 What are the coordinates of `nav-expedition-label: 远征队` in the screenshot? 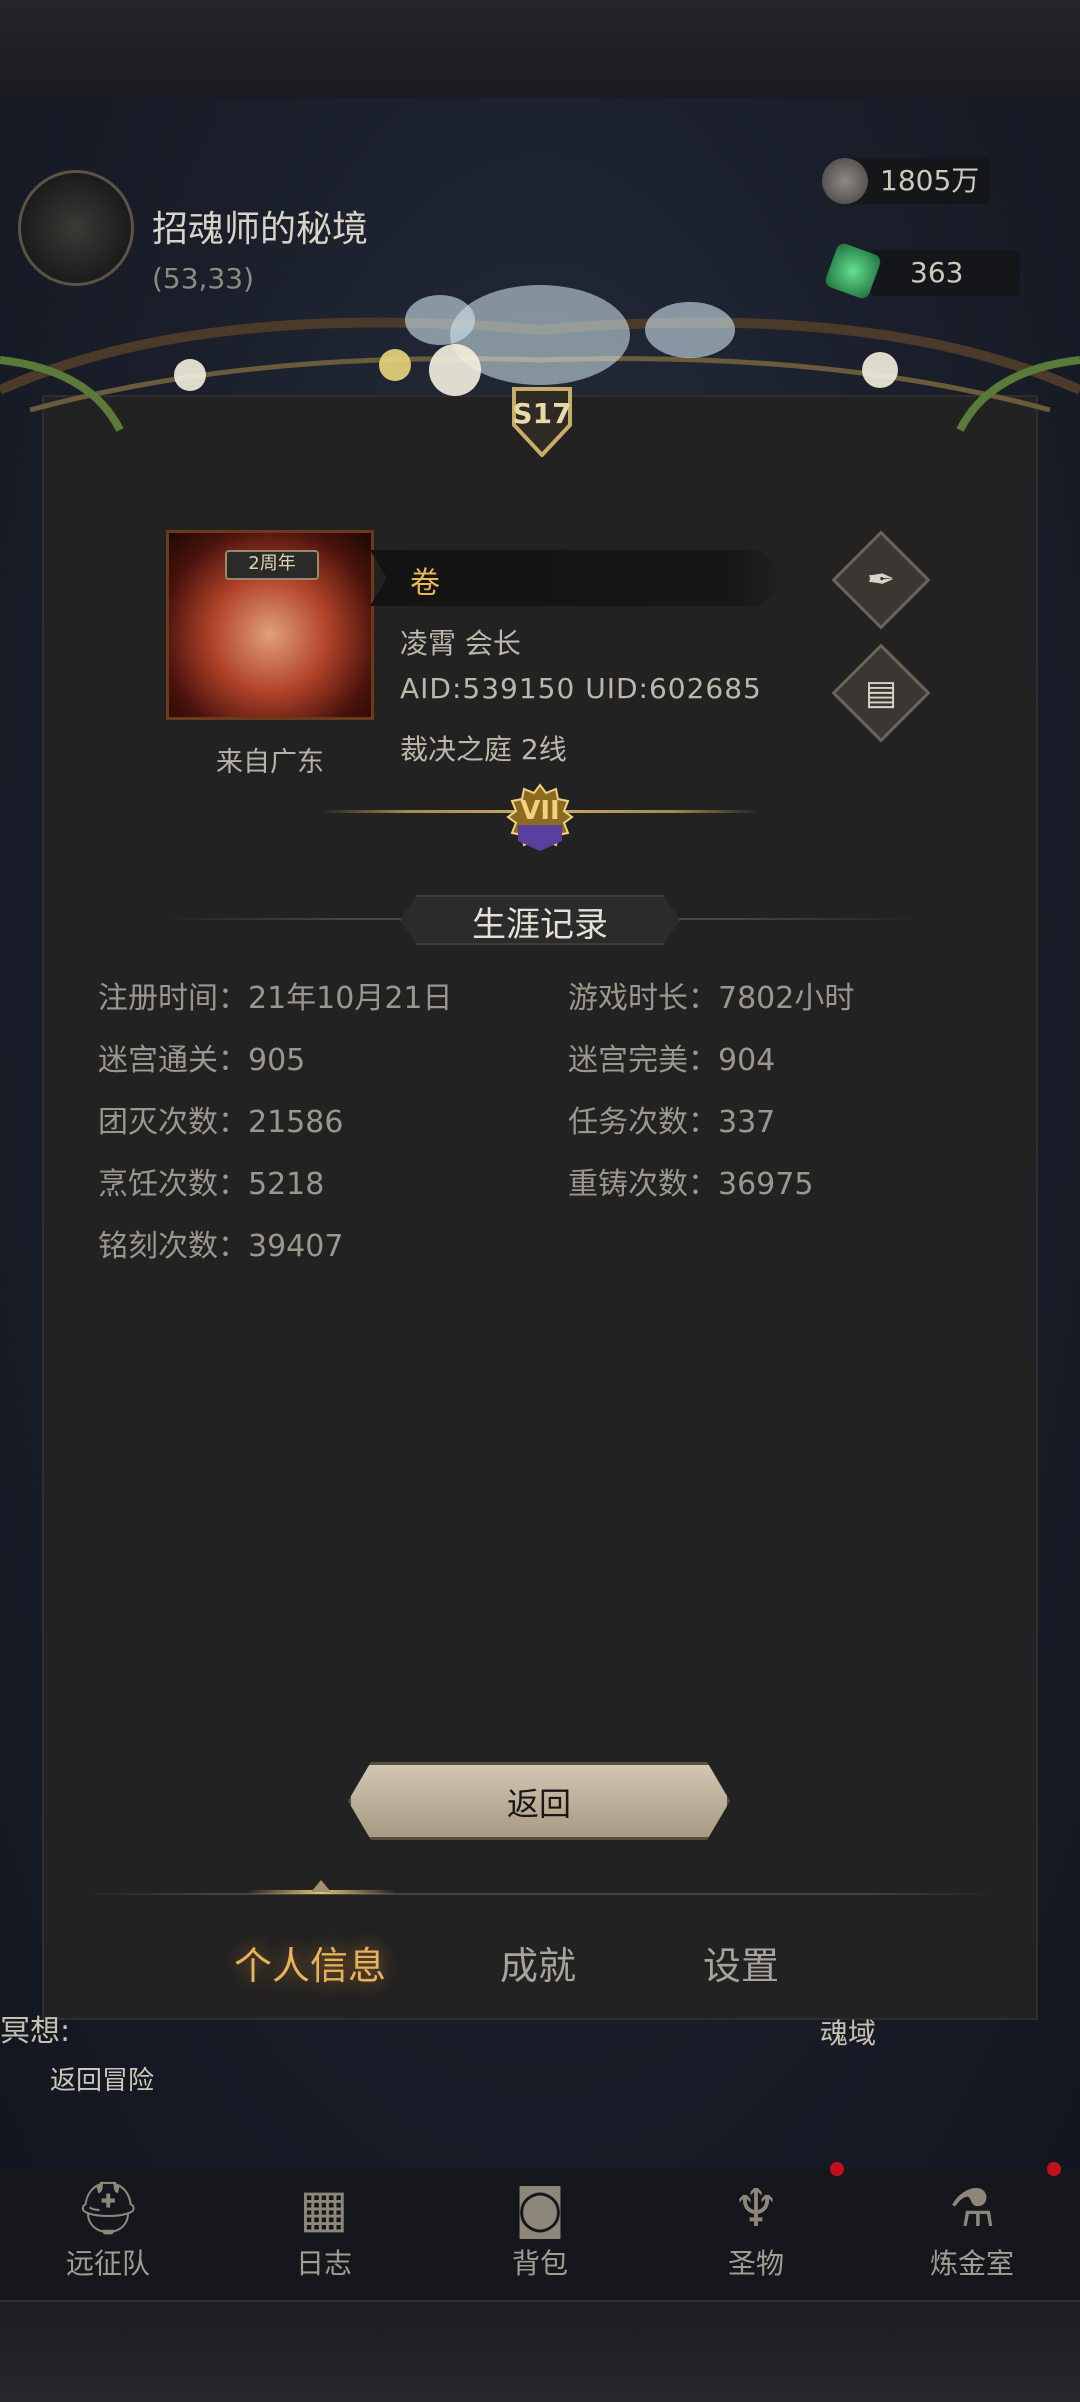 It's located at (107, 2263).